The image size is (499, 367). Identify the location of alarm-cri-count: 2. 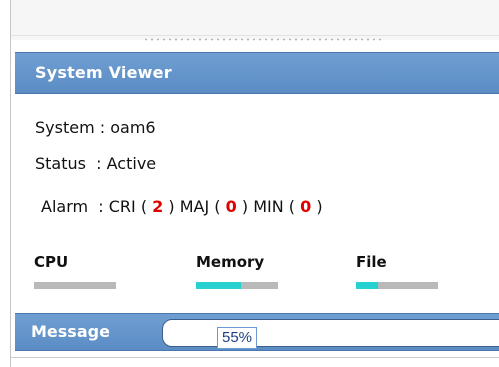
(158, 206).